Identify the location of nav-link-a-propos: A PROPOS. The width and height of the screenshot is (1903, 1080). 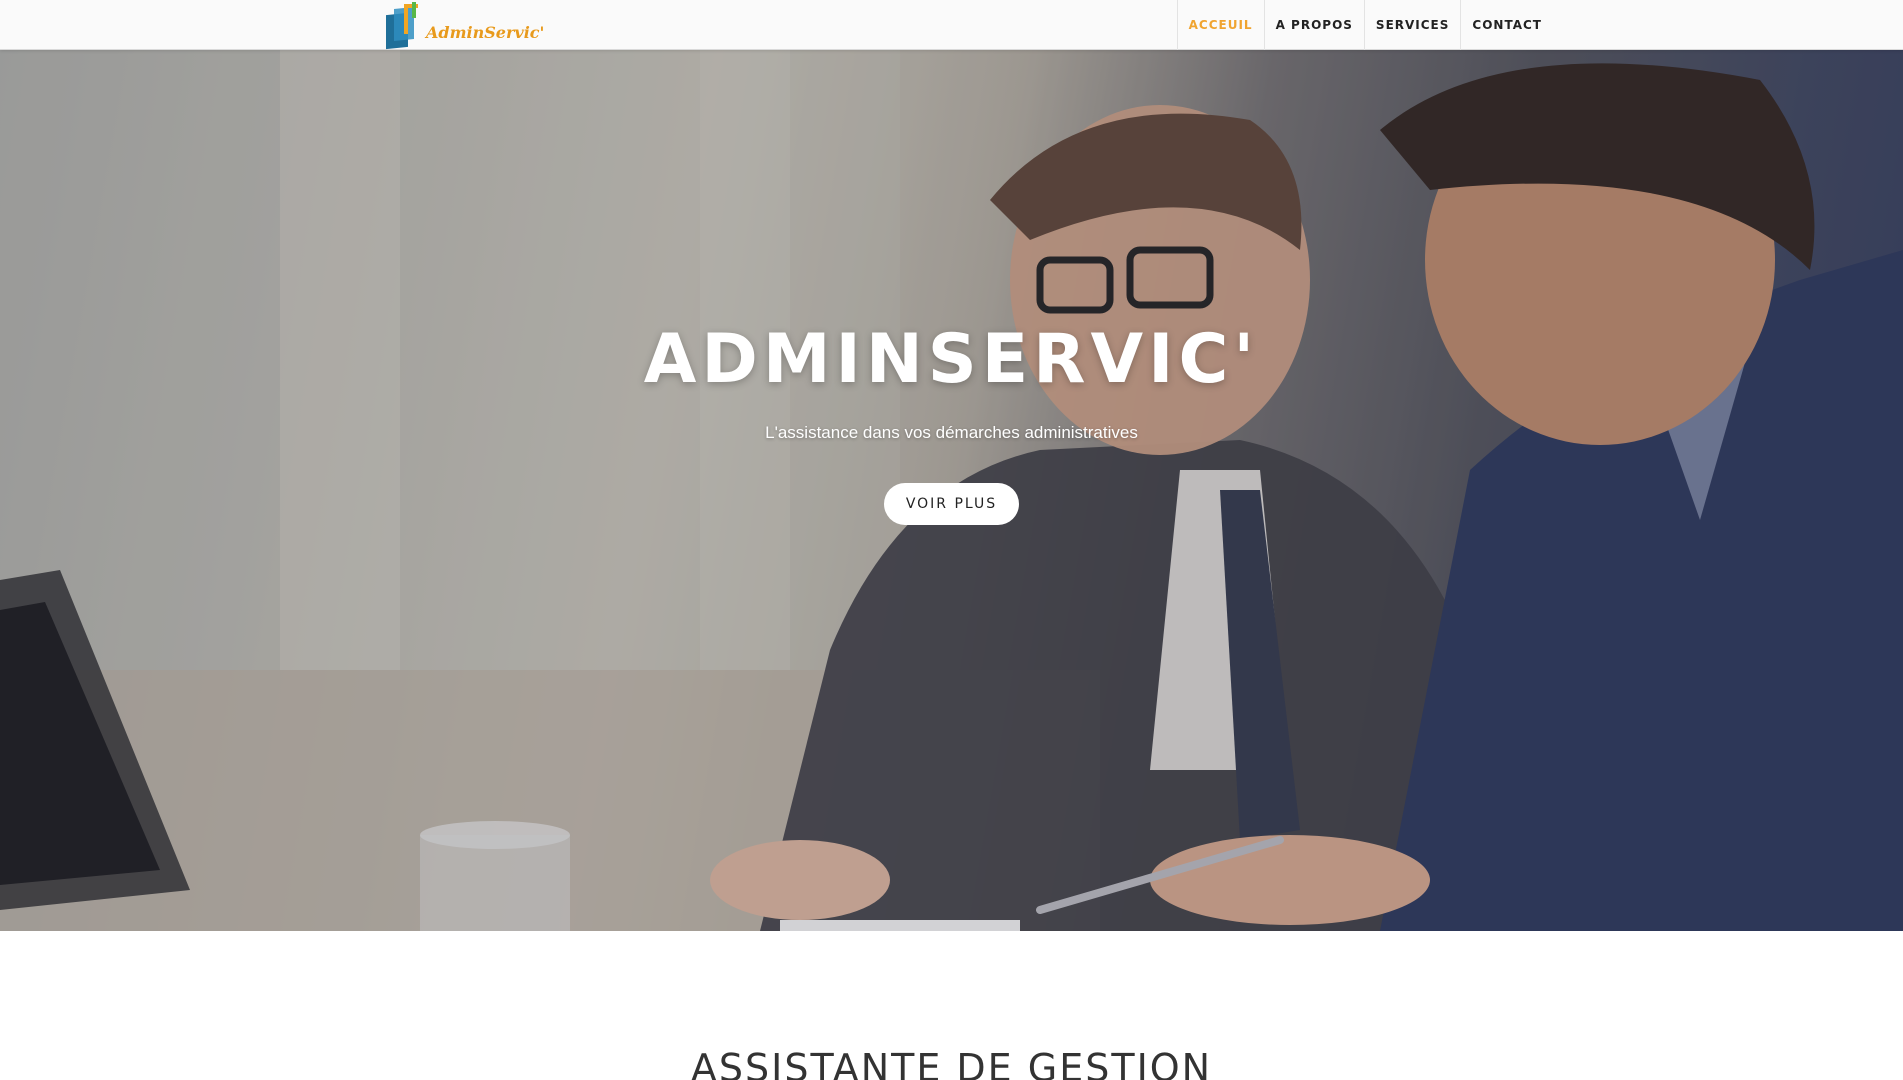
(1314, 25).